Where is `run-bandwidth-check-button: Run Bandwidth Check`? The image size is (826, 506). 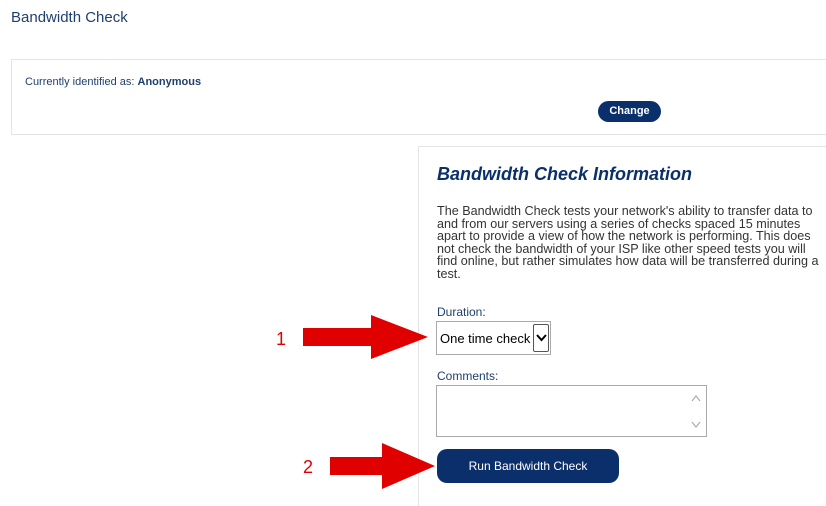
run-bandwidth-check-button: Run Bandwidth Check is located at coordinates (528, 466).